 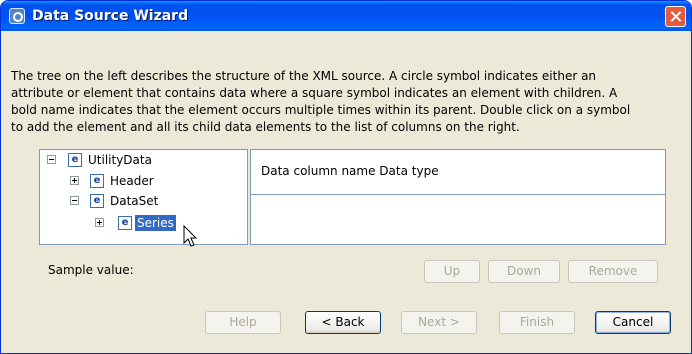 What do you see at coordinates (91, 270) in the screenshot?
I see `sample-value-label: Sample value:` at bounding box center [91, 270].